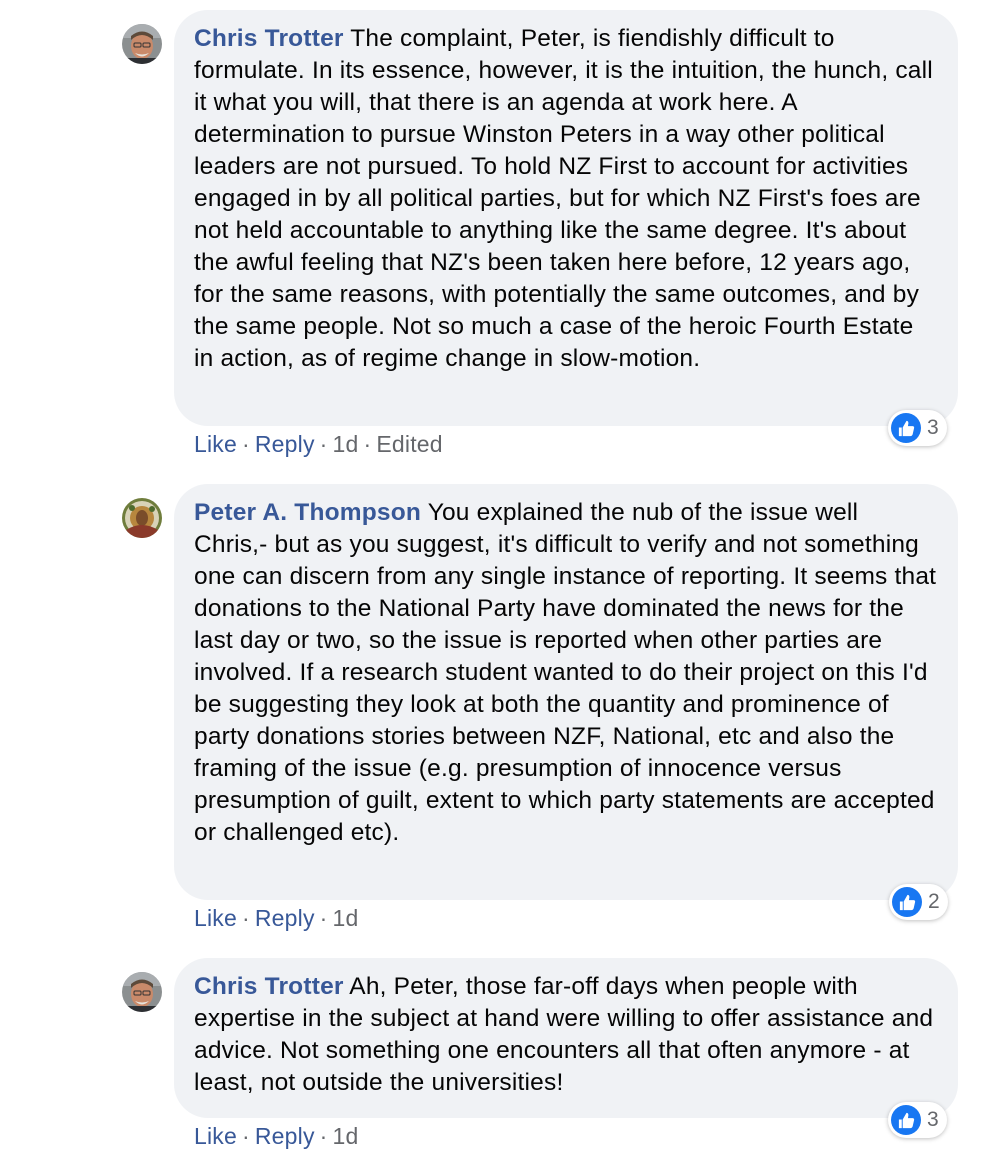 This screenshot has height=1164, width=1000. What do you see at coordinates (318, 444) in the screenshot?
I see `comment-actions: Like · Reply · 1d · Edited` at bounding box center [318, 444].